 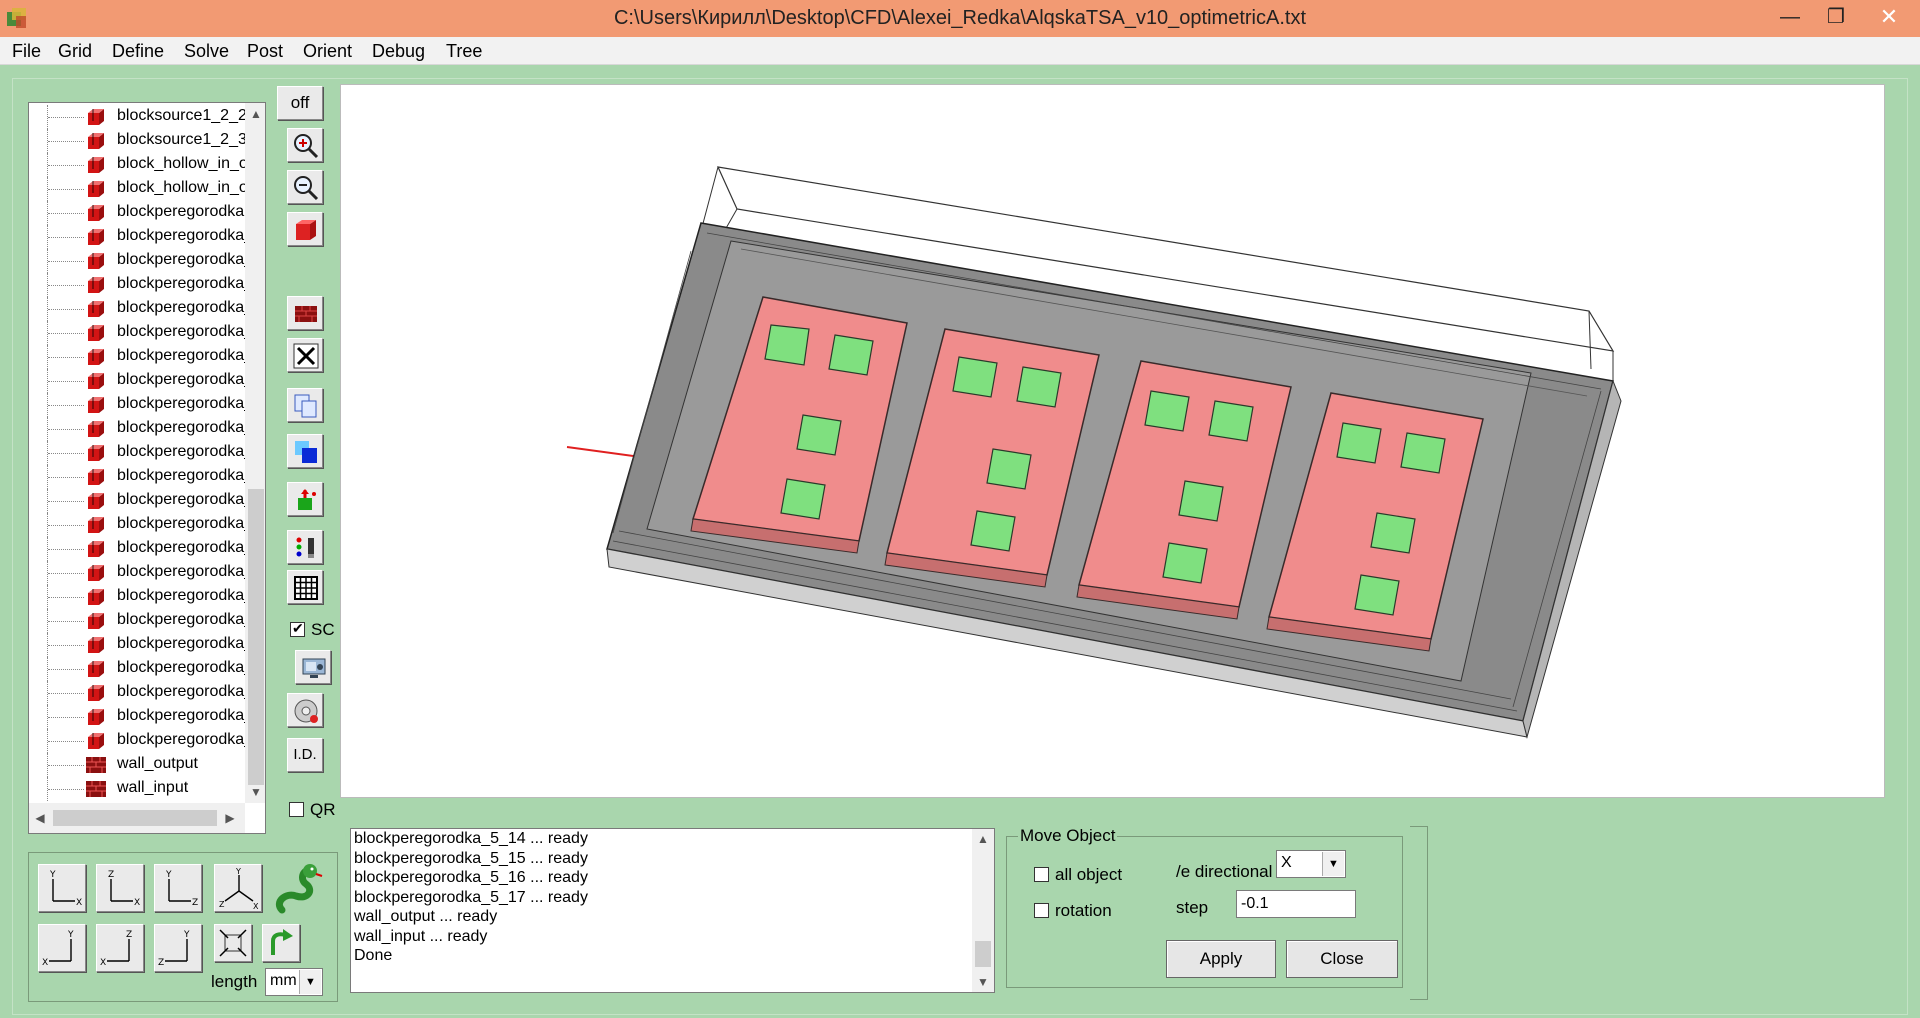 What do you see at coordinates (129, 935) in the screenshot?
I see `svg-text: Z` at bounding box center [129, 935].